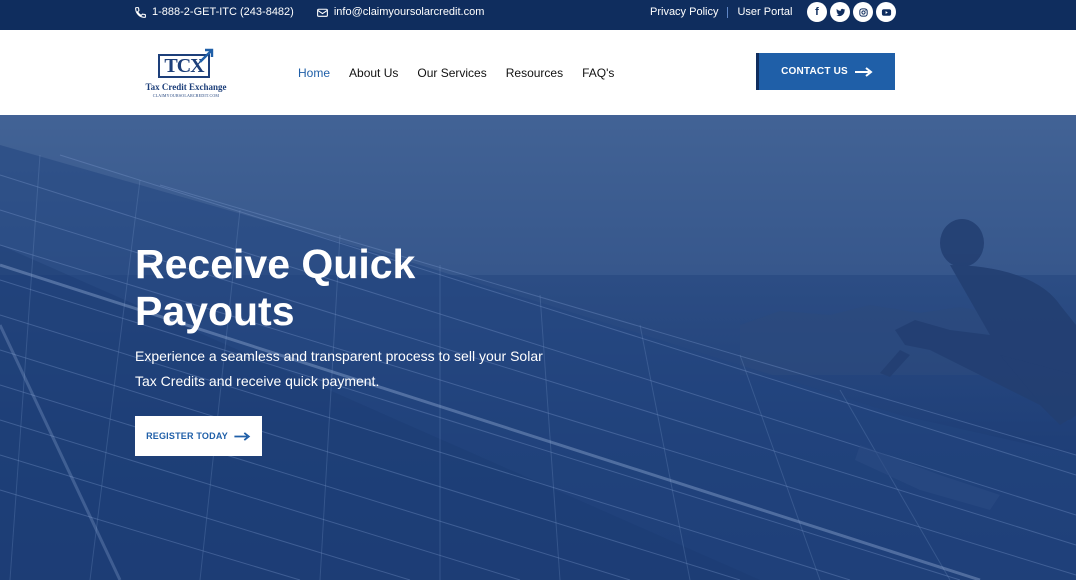  What do you see at coordinates (223, 12) in the screenshot?
I see `phone-number: 1-888-2-GET-ITC (243-8482)` at bounding box center [223, 12].